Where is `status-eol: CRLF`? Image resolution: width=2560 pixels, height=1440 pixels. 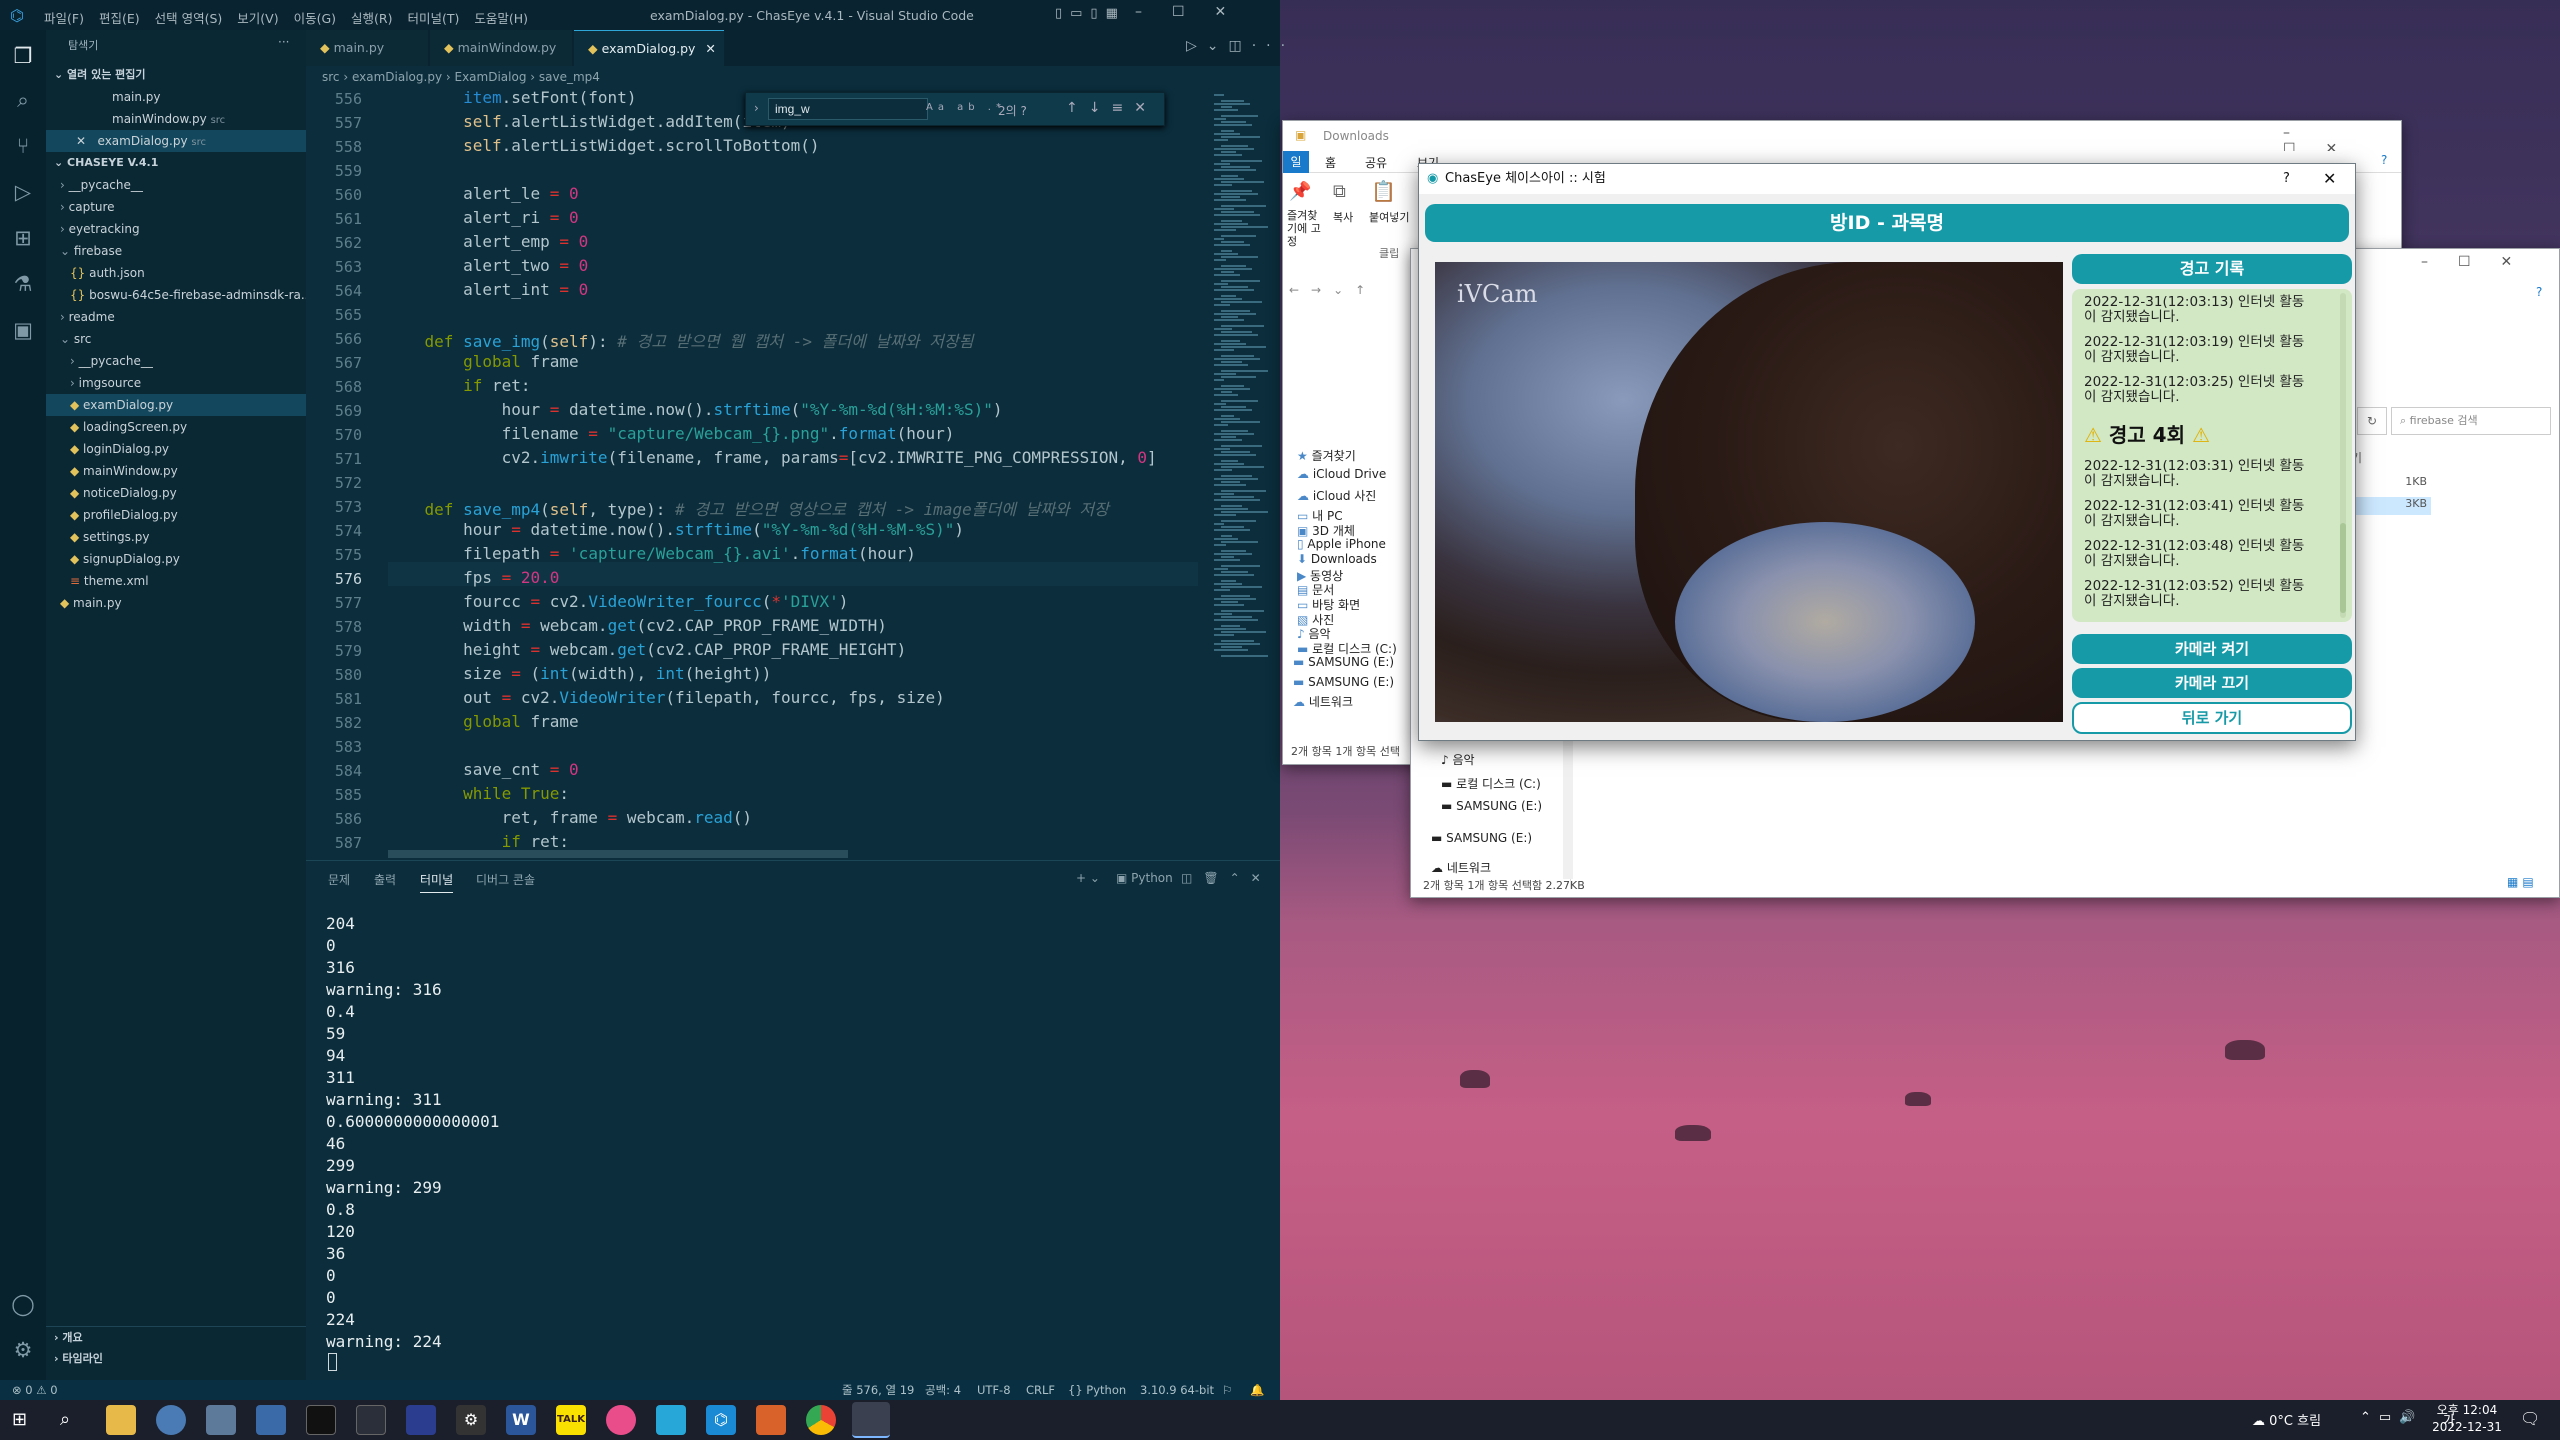
status-eol: CRLF is located at coordinates (1040, 1390).